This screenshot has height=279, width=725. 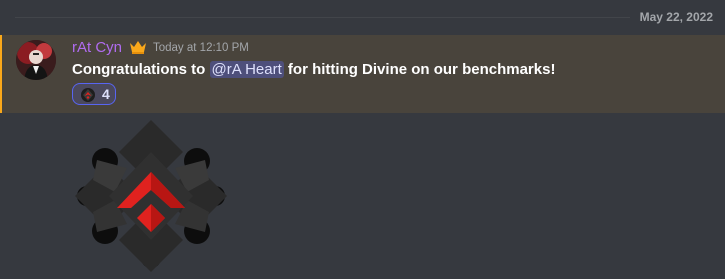 I want to click on reaction-count: 4, so click(x=106, y=94).